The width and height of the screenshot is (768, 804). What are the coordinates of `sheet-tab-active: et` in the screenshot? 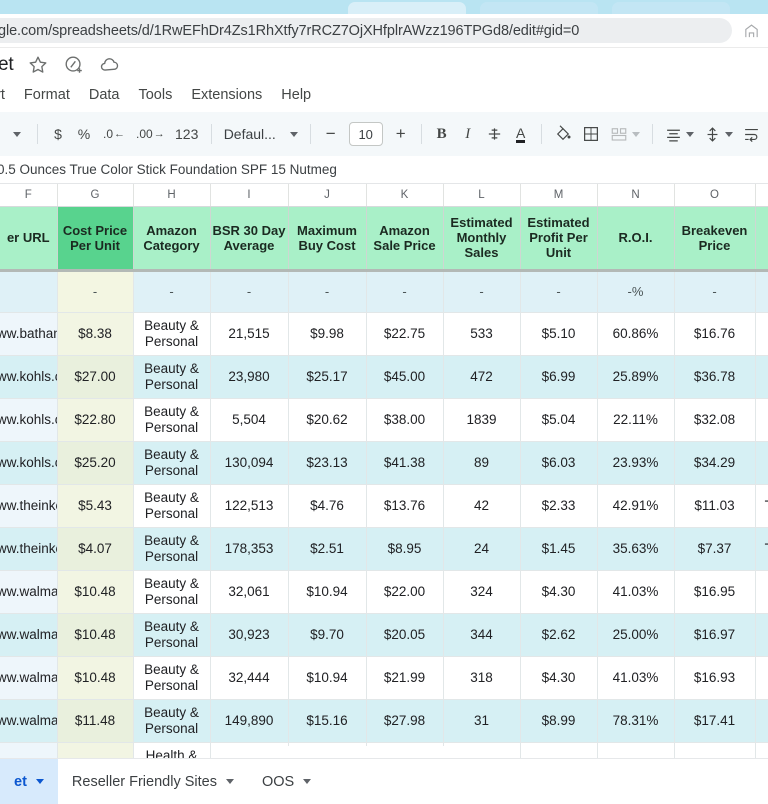 It's located at (29, 781).